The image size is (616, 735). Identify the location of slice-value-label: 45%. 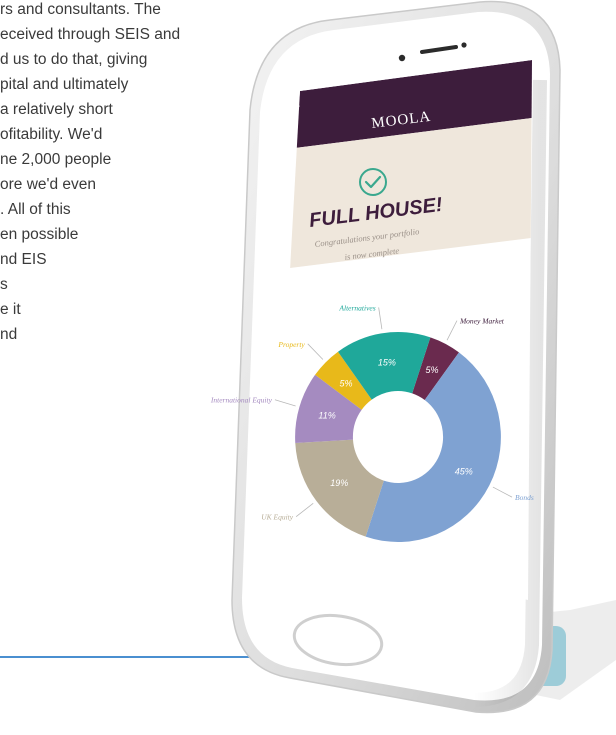
(464, 472).